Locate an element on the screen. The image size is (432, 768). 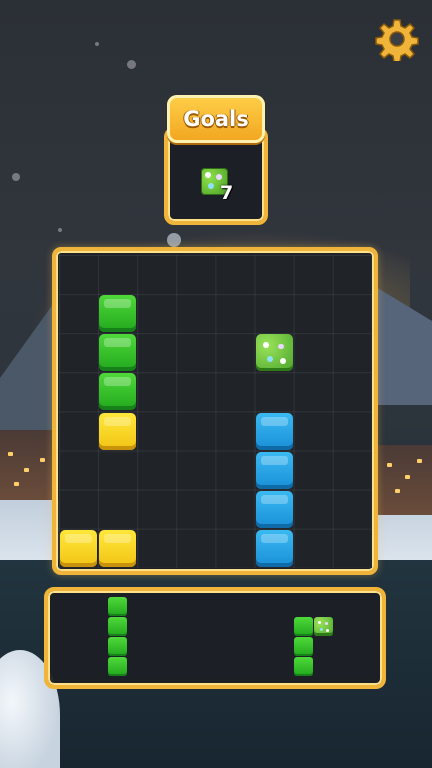
goal-count: 7 is located at coordinates (227, 193).